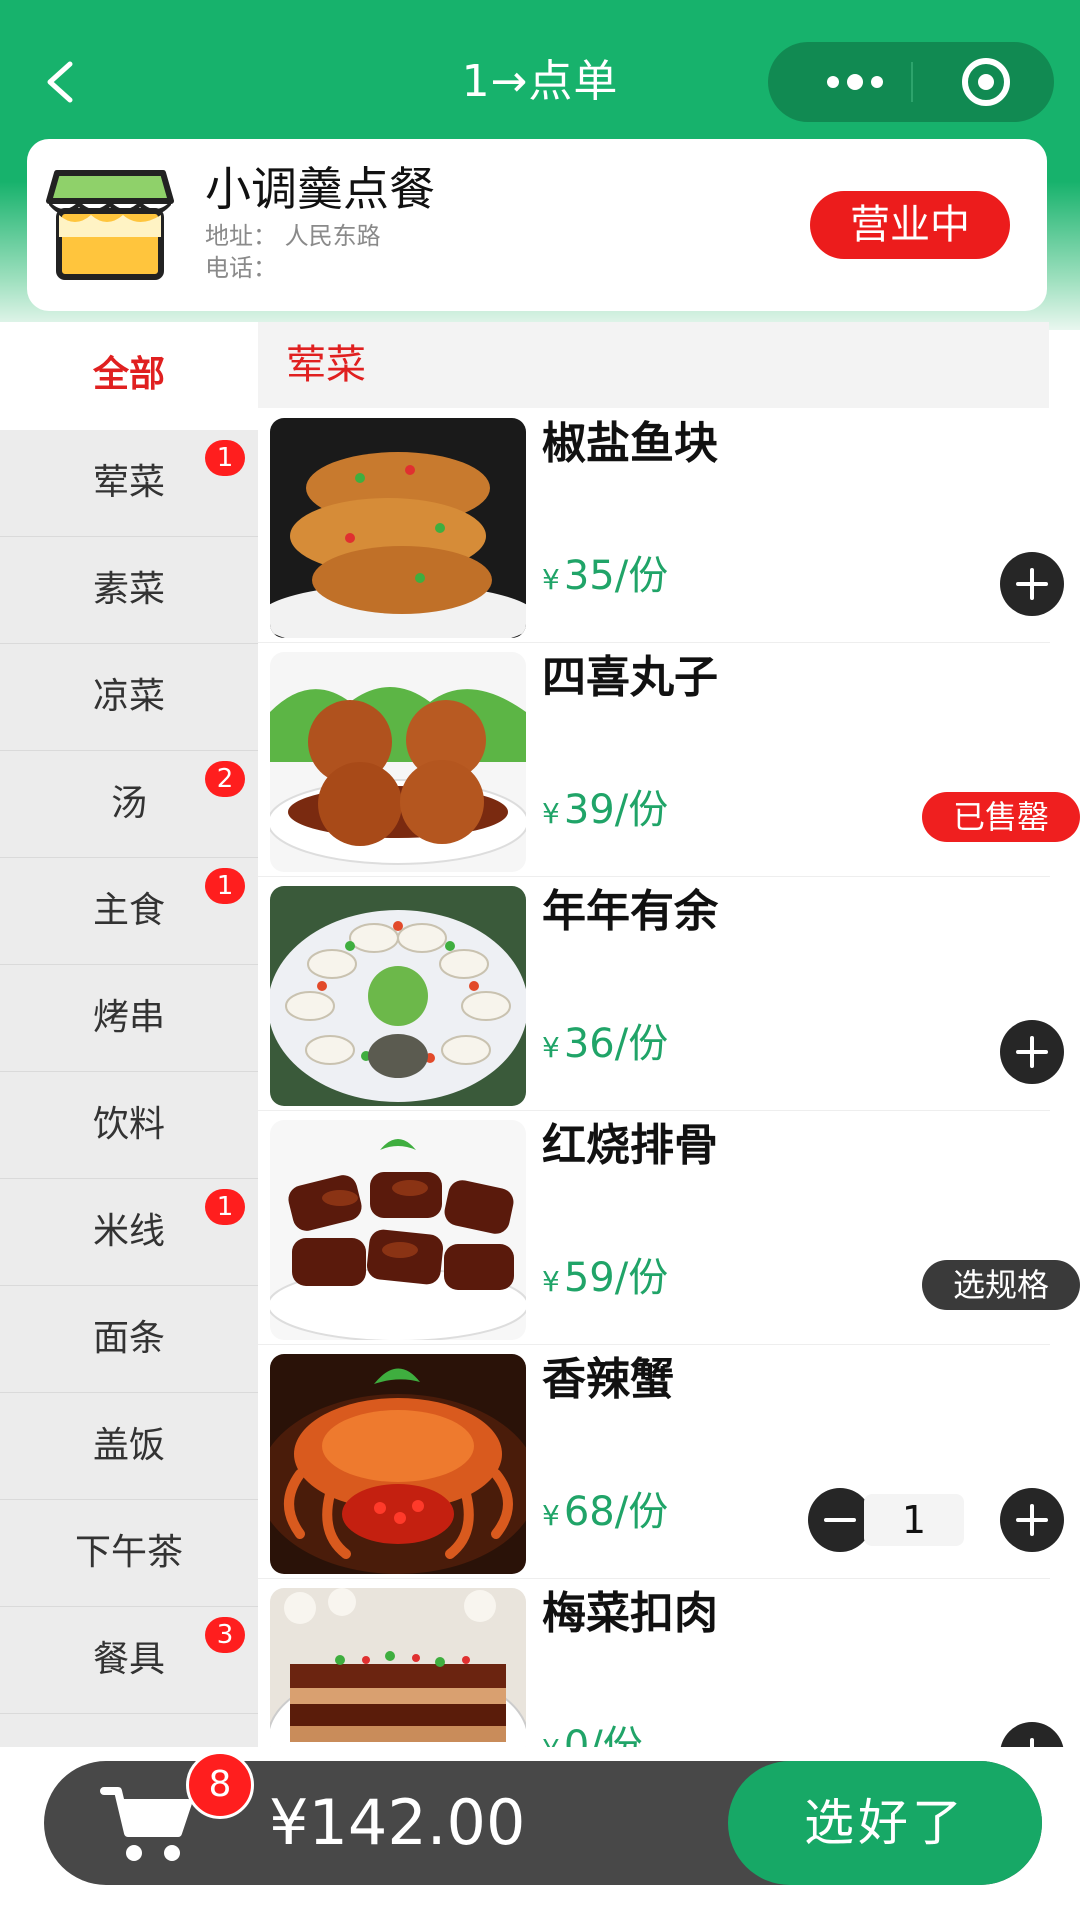 The height and width of the screenshot is (1920, 1080). I want to click on cart-button, so click(147, 1823).